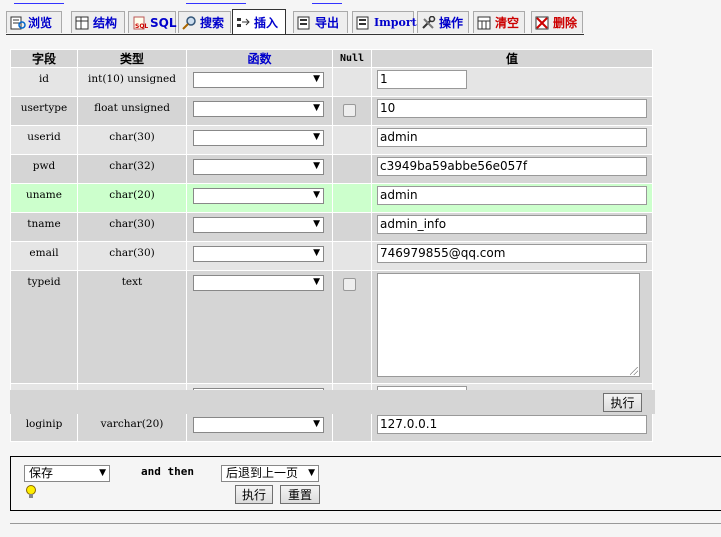  I want to click on tab-import: Import, so click(384, 22).